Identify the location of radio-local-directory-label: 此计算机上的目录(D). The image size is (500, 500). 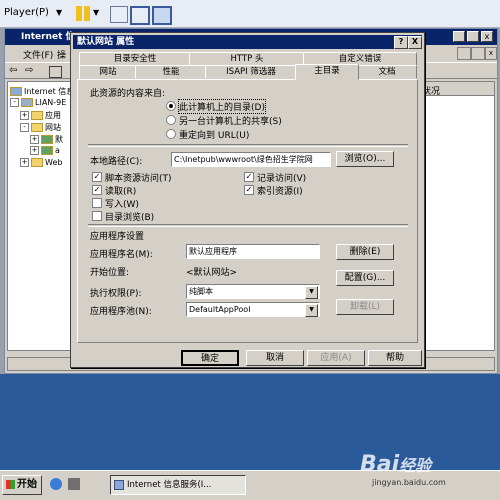
(222, 106).